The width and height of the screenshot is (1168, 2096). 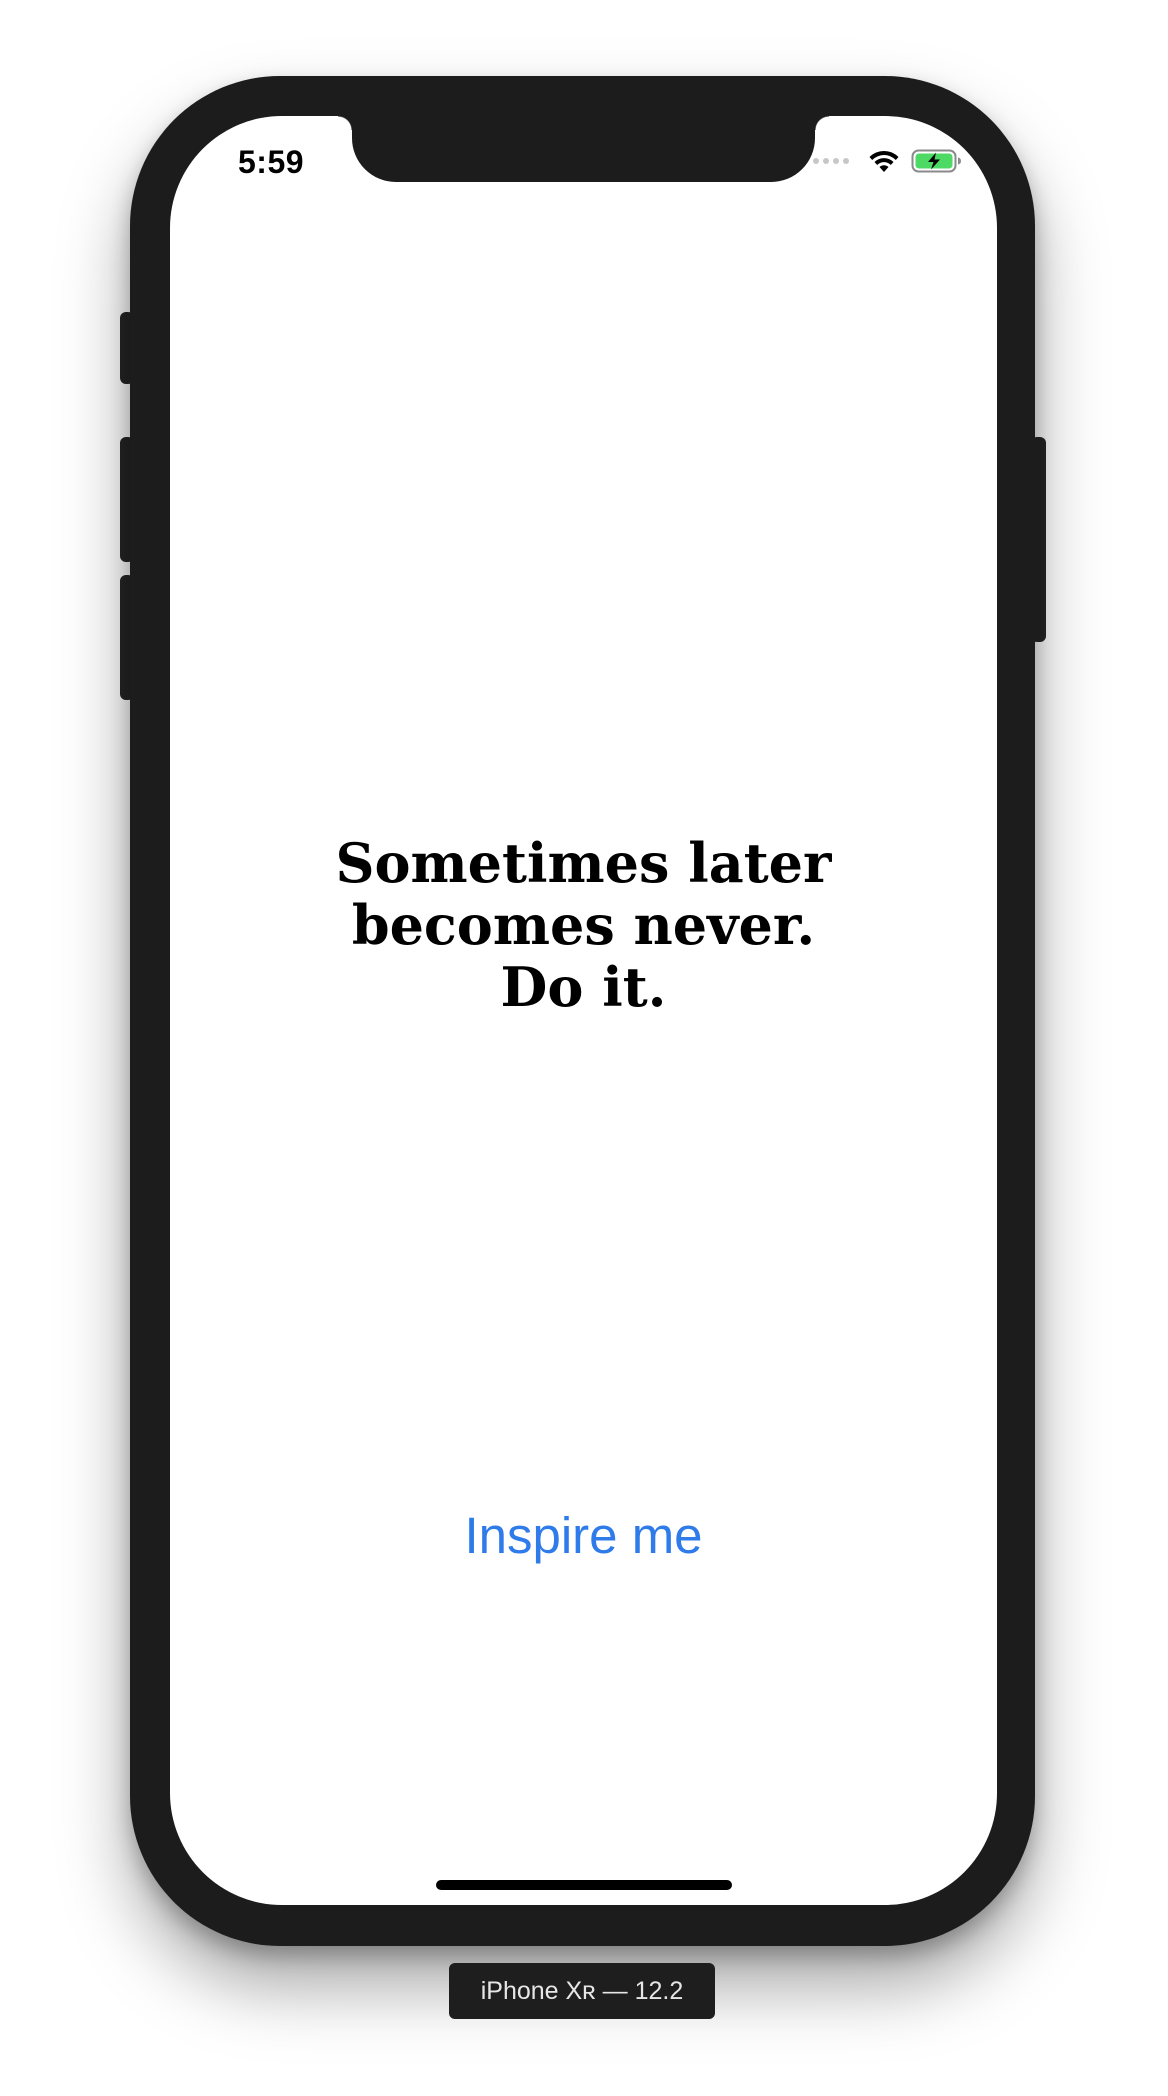 I want to click on status-time: 5:59, so click(x=271, y=162).